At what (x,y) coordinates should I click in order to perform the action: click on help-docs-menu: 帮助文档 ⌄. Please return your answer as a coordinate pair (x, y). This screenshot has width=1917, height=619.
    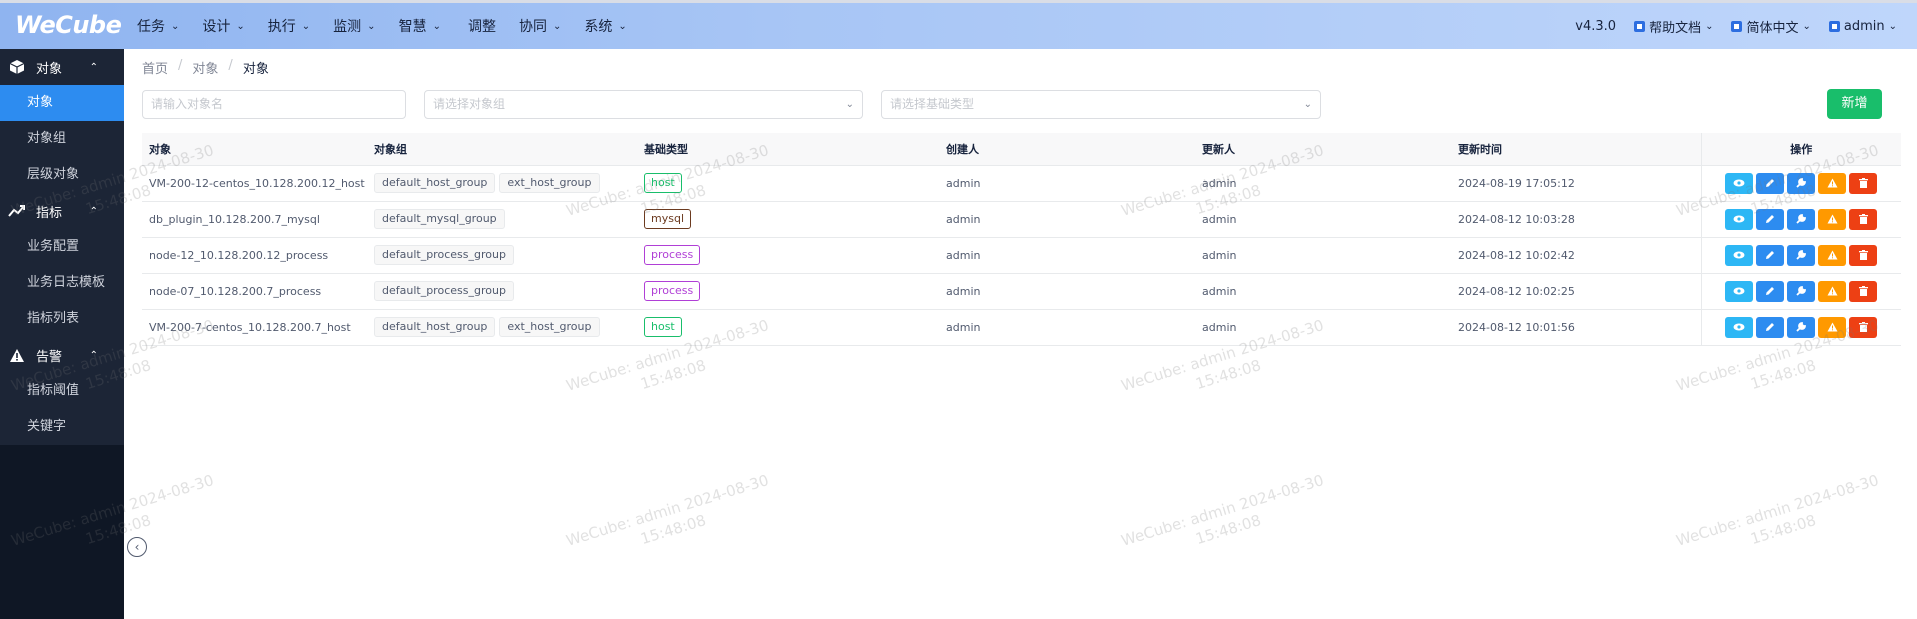
    Looking at the image, I should click on (1673, 26).